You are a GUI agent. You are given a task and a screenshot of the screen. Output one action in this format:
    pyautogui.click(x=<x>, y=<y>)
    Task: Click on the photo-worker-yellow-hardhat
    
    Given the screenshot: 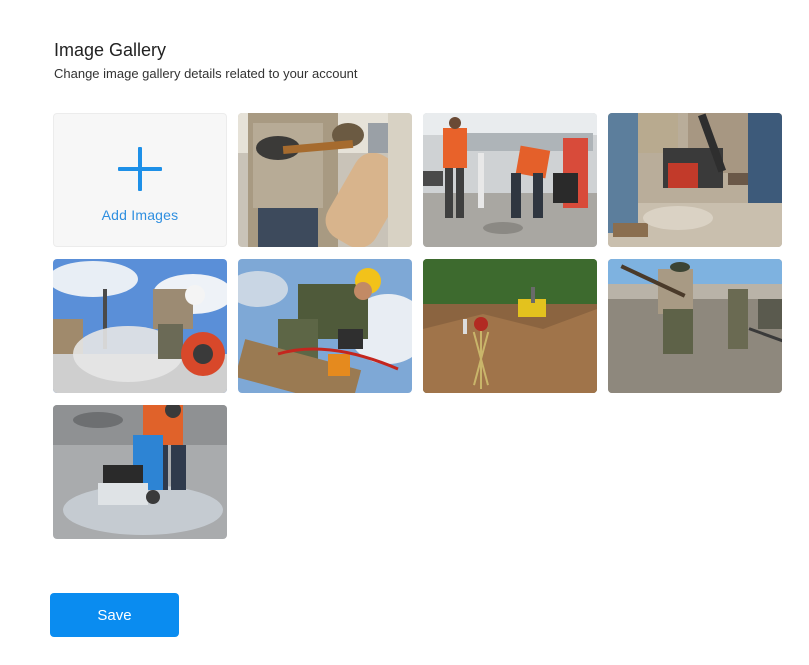 What is the action you would take?
    pyautogui.click(x=325, y=326)
    